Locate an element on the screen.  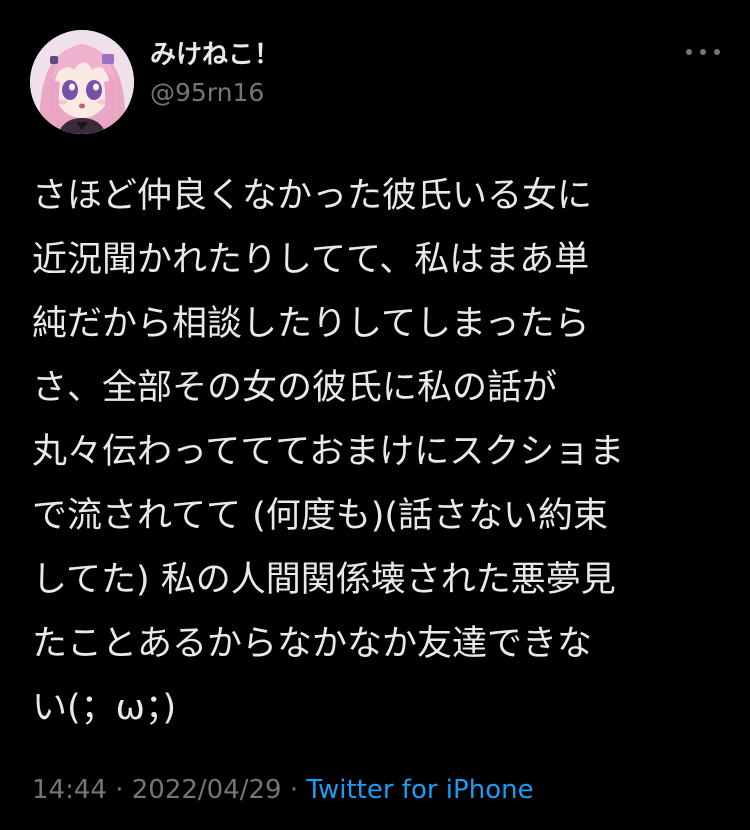
display-name: みけねこ！ is located at coordinates (215, 55).